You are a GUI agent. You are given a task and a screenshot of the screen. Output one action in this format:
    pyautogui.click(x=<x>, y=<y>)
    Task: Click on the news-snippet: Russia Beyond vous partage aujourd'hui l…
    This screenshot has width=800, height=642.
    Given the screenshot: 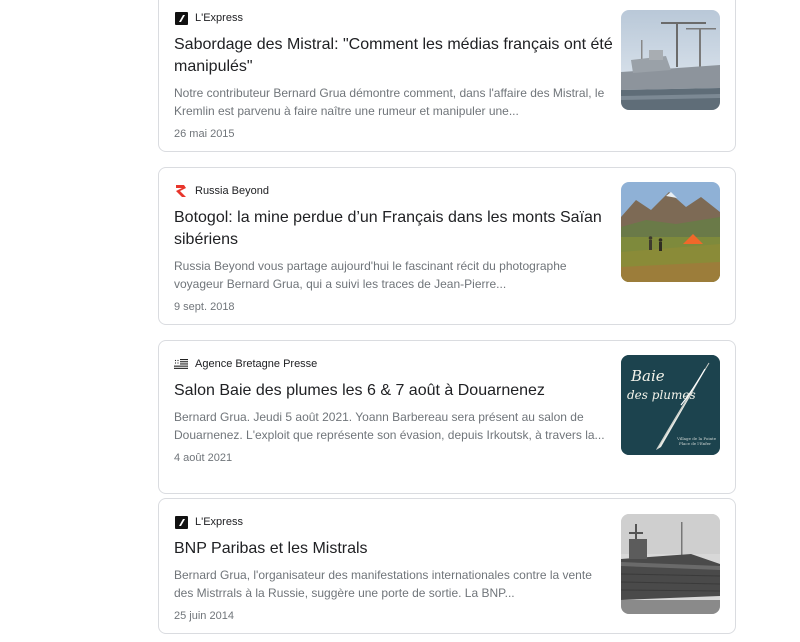 What is the action you would take?
    pyautogui.click(x=370, y=275)
    